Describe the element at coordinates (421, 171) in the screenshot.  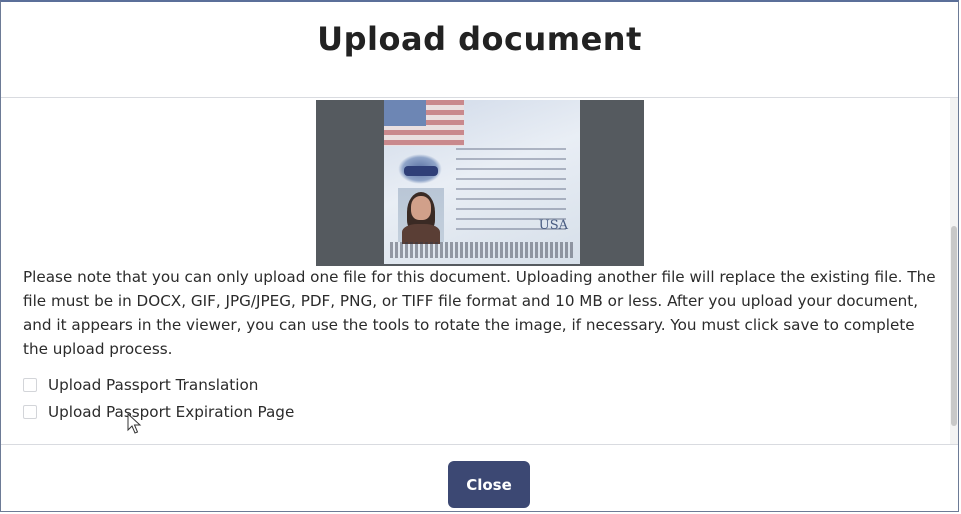
I see `usa-seal-graphic` at that location.